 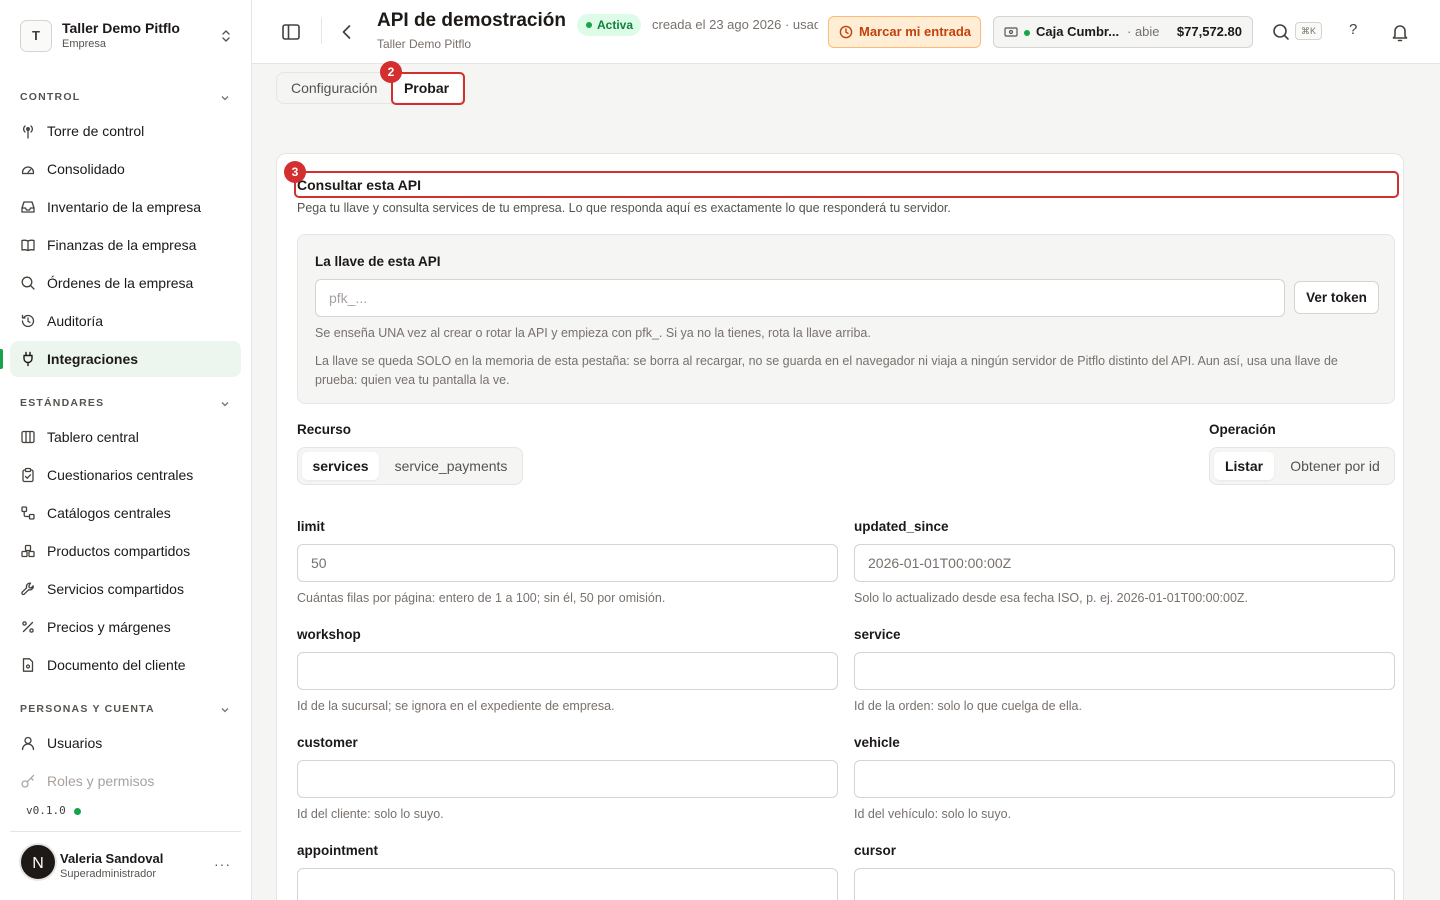 I want to click on sidebar-item-consolidado: Consolidado, so click(x=125, y=169).